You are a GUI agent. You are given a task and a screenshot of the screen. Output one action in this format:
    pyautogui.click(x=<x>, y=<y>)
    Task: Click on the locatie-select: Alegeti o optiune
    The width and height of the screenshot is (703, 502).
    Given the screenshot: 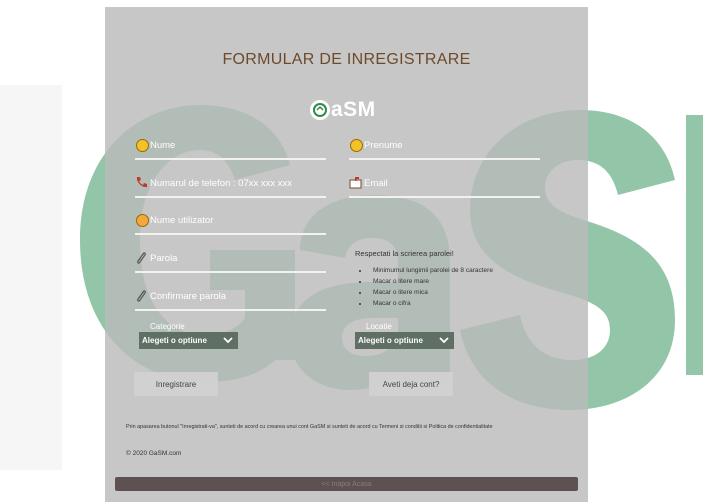 What is the action you would take?
    pyautogui.click(x=404, y=340)
    